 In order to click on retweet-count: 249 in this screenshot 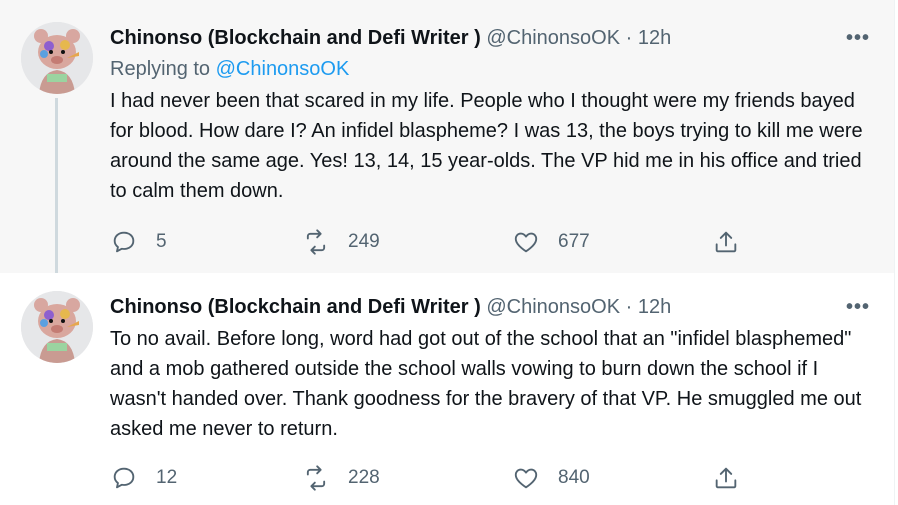, I will do `click(364, 241)`.